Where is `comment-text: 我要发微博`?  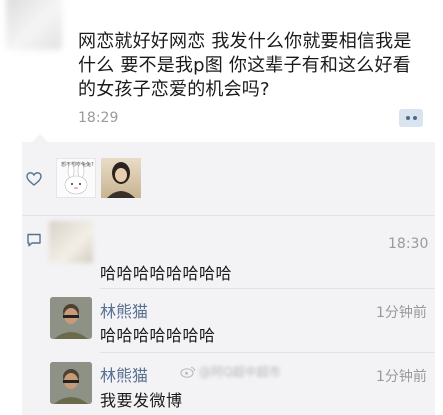
comment-text: 我要发微博 is located at coordinates (141, 399).